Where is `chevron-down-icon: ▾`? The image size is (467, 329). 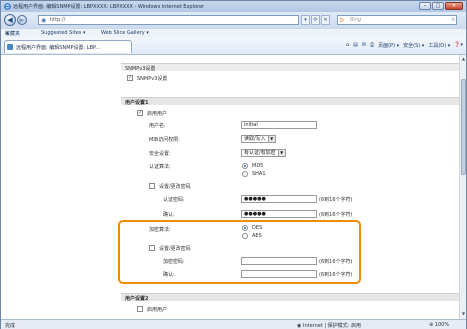 chevron-down-icon: ▾ is located at coordinates (305, 20).